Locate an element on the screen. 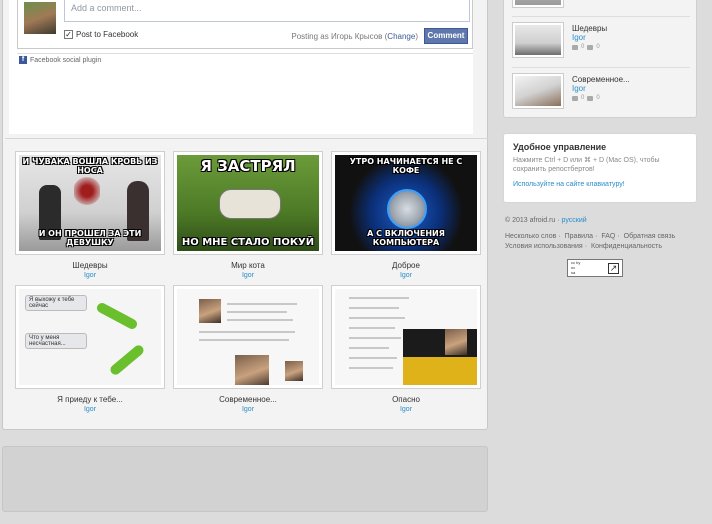 The width and height of the screenshot is (712, 524). thumbnail-card: Современное... Igor is located at coordinates (248, 349).